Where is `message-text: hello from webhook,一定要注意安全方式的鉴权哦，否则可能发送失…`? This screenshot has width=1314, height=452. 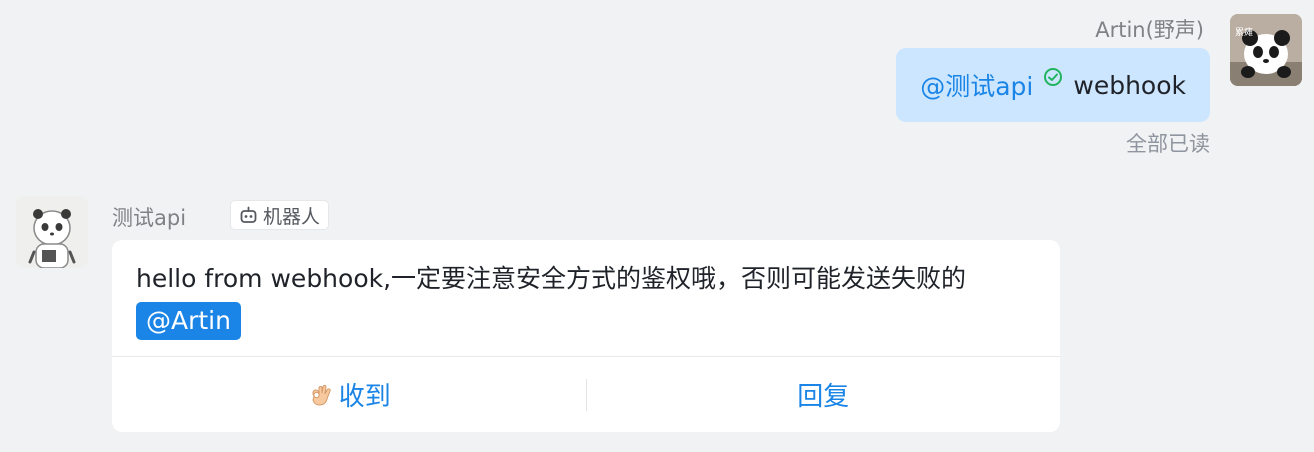
message-text: hello from webhook,一定要注意安全方式的鉴权哦，否则可能发送失… is located at coordinates (551, 278).